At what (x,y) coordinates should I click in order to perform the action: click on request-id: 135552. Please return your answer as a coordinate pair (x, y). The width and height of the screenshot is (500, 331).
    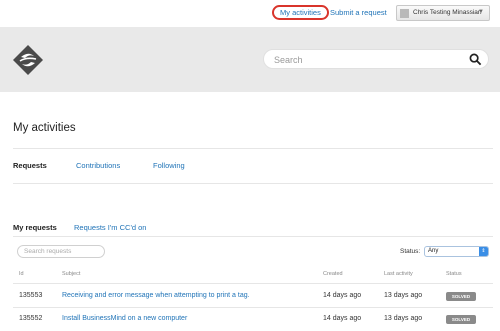
    Looking at the image, I should click on (31, 318).